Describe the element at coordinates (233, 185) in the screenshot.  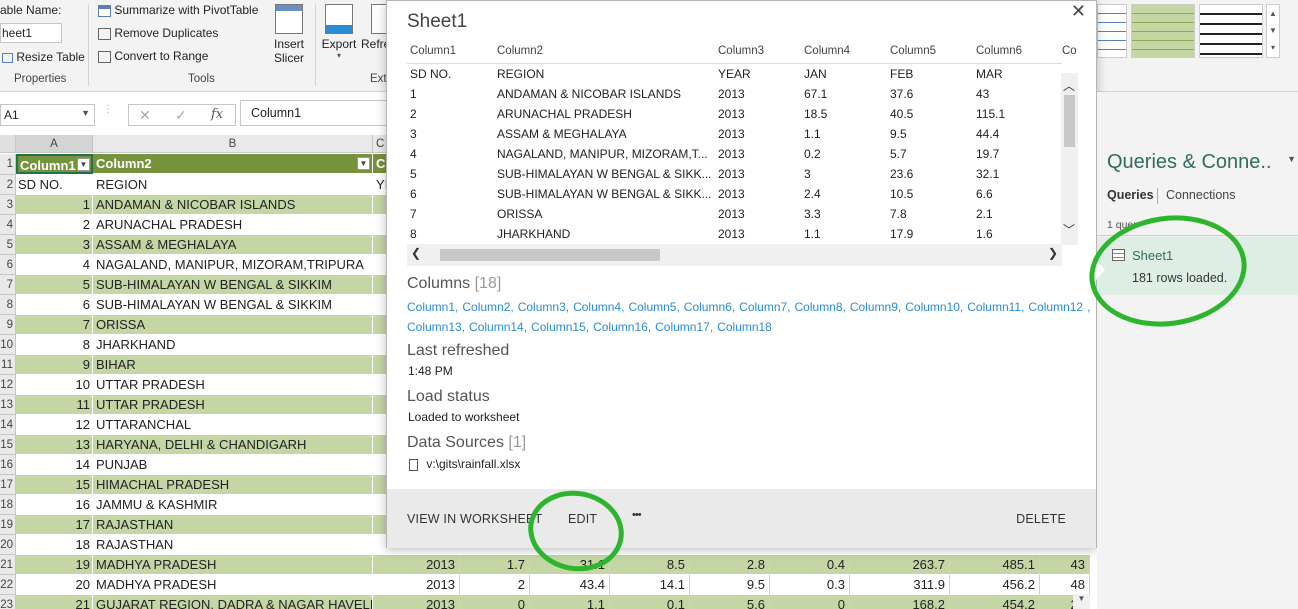
I see `cell: REGION` at that location.